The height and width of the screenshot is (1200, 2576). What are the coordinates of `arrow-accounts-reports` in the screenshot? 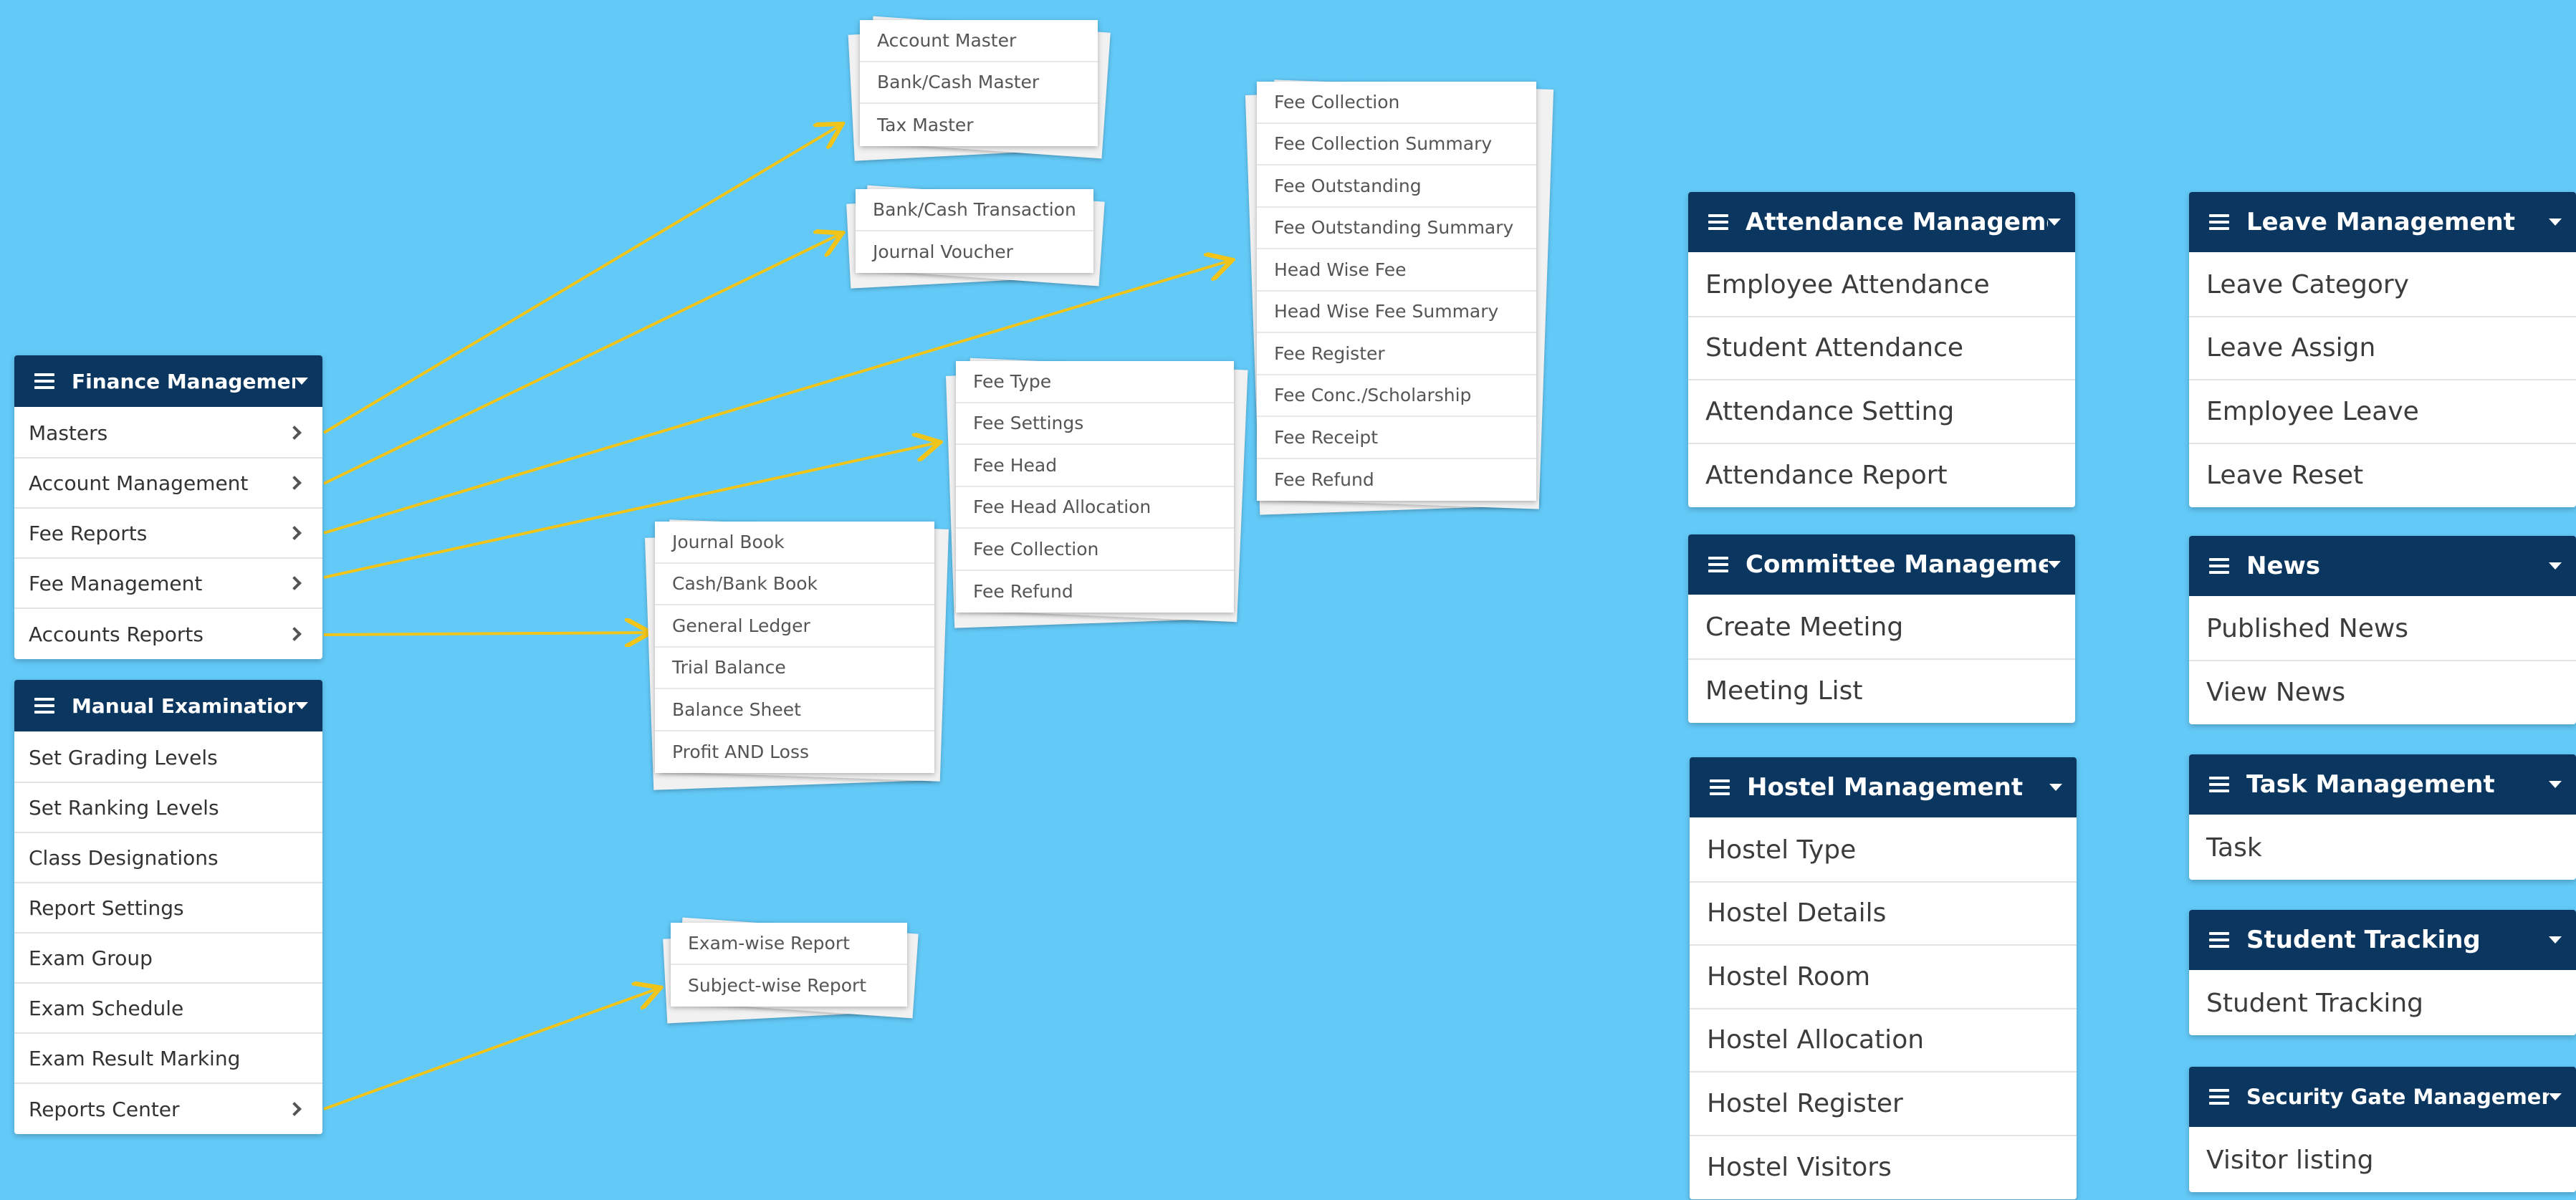 It's located at (486, 634).